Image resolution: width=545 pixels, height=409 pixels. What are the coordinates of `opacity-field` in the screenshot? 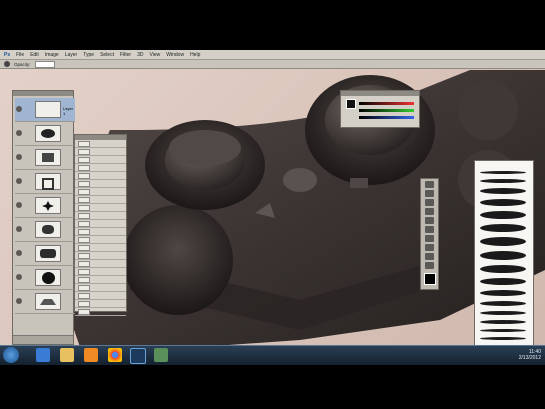 It's located at (44, 64).